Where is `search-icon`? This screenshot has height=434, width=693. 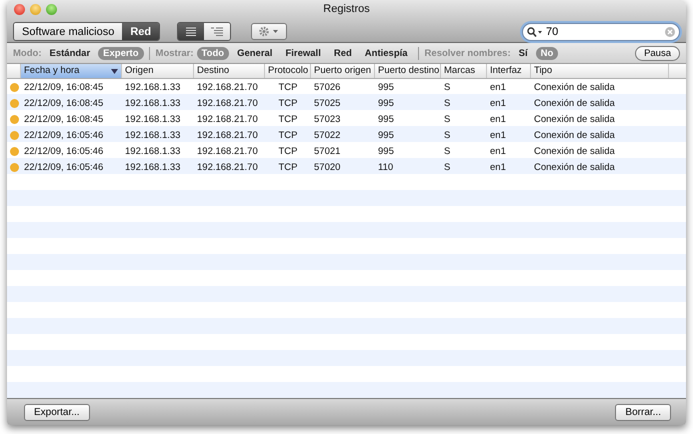 search-icon is located at coordinates (535, 31).